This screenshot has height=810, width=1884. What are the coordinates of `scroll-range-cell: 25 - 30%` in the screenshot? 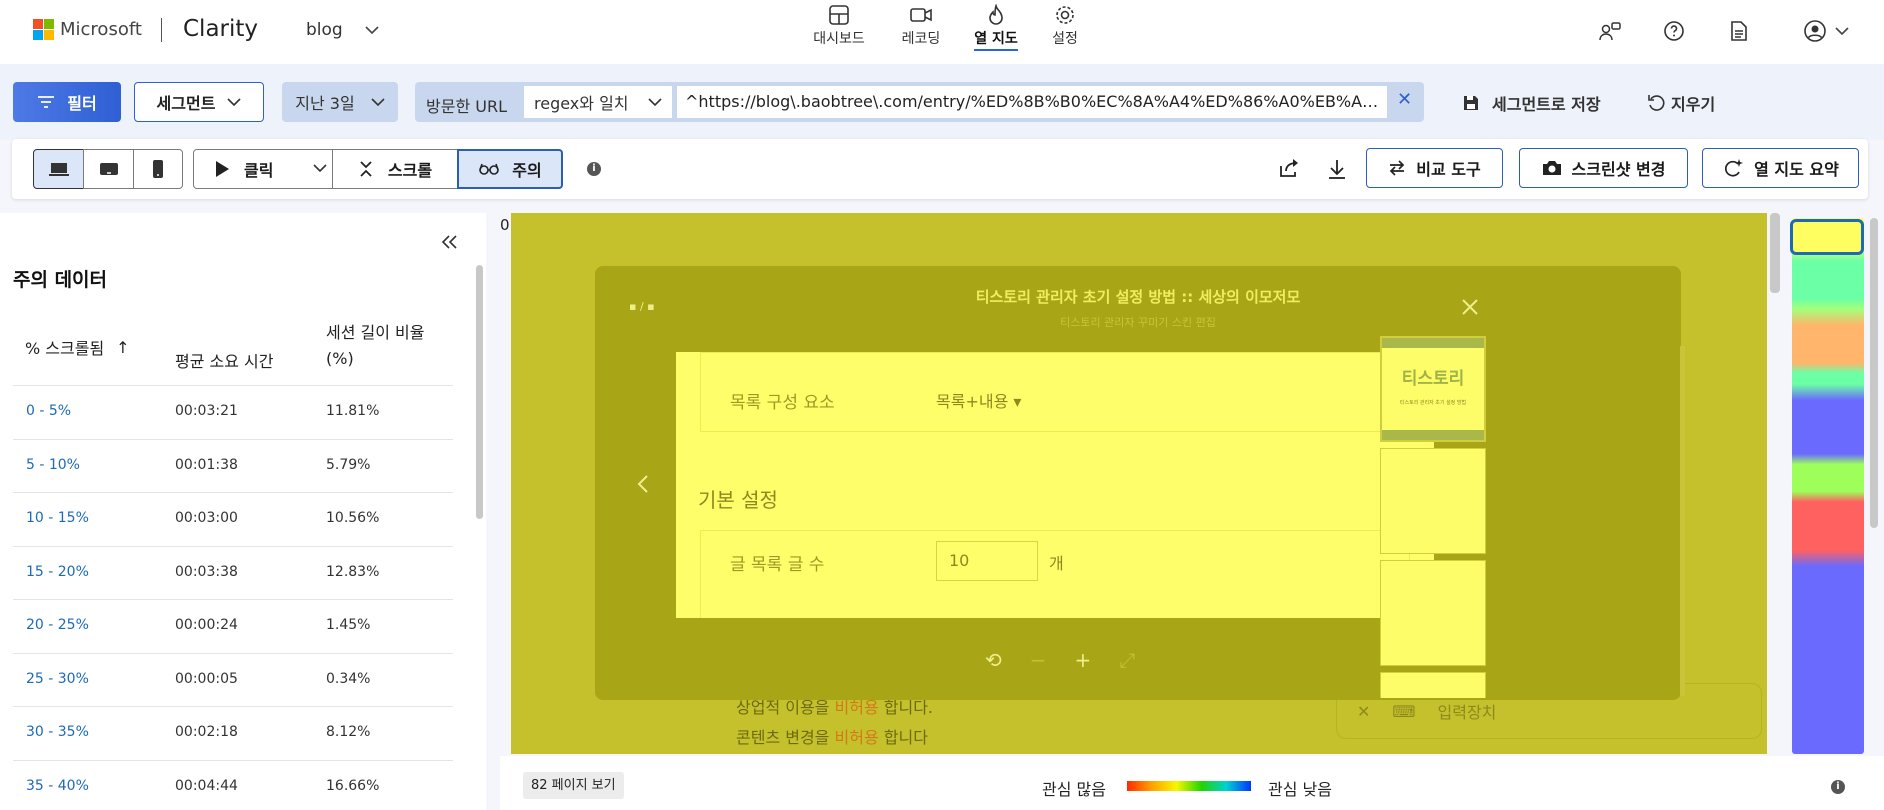 It's located at (57, 678).